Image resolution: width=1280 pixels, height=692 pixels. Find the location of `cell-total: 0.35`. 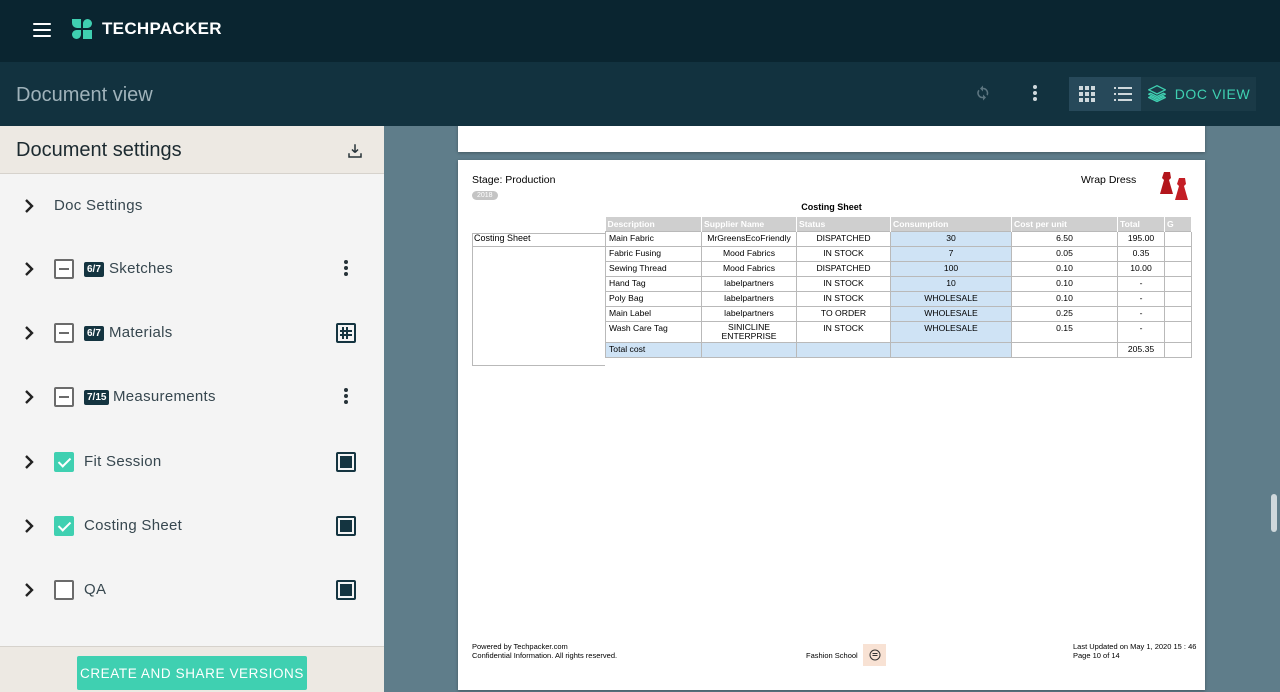

cell-total: 0.35 is located at coordinates (1141, 253).